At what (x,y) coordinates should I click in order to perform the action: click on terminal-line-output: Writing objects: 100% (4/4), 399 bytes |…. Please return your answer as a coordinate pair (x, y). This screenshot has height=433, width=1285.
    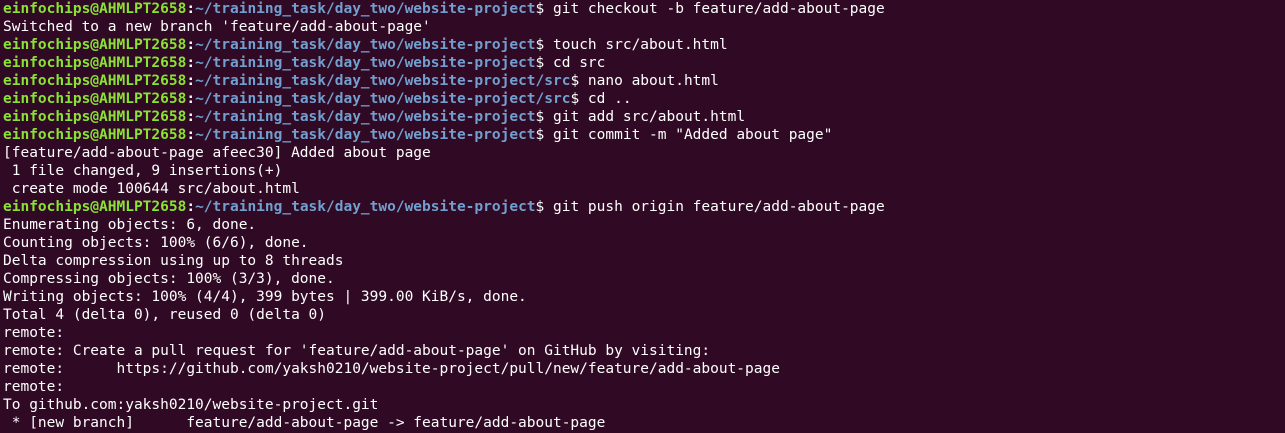
    Looking at the image, I should click on (265, 297).